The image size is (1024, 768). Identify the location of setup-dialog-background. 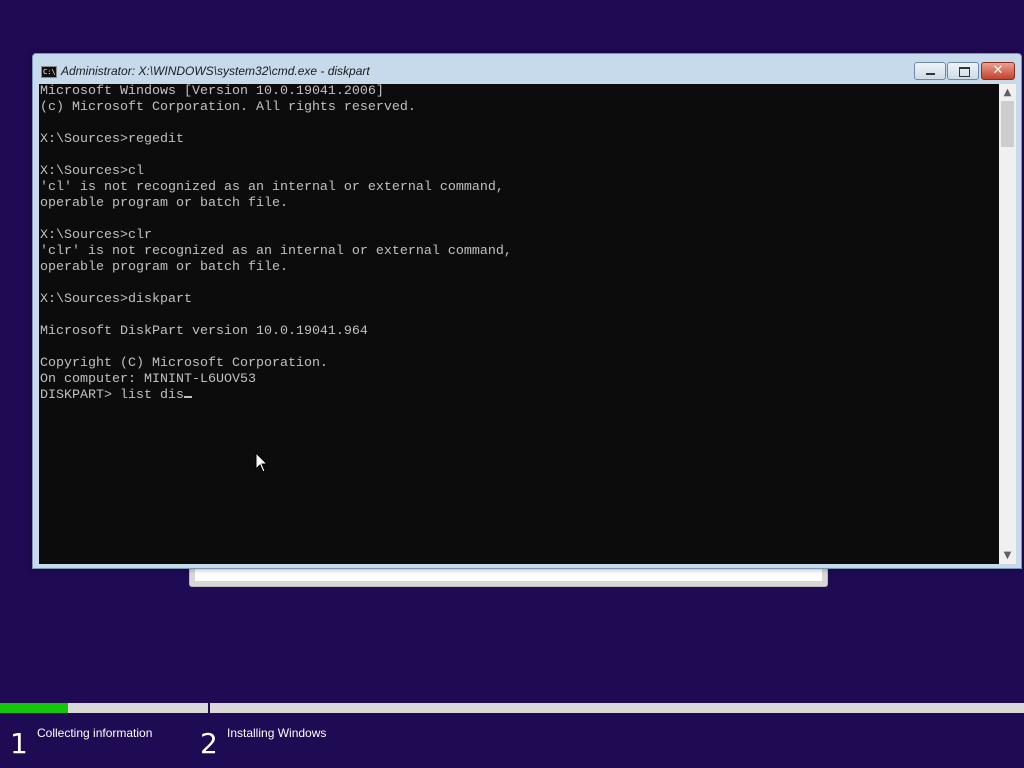
(508, 576).